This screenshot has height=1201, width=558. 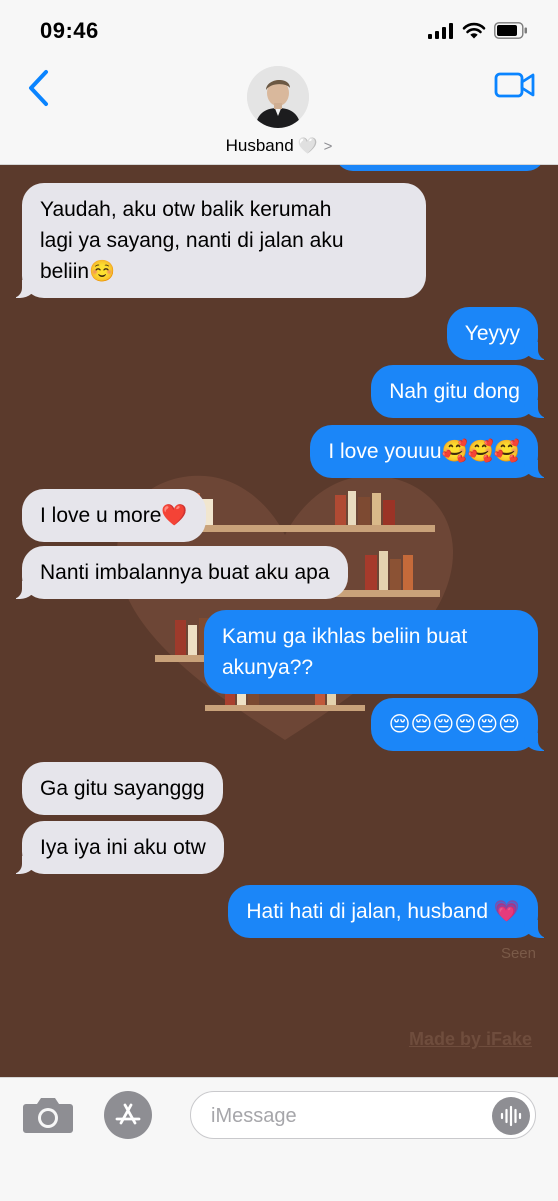 I want to click on back-chevron-icon, so click(x=38, y=88).